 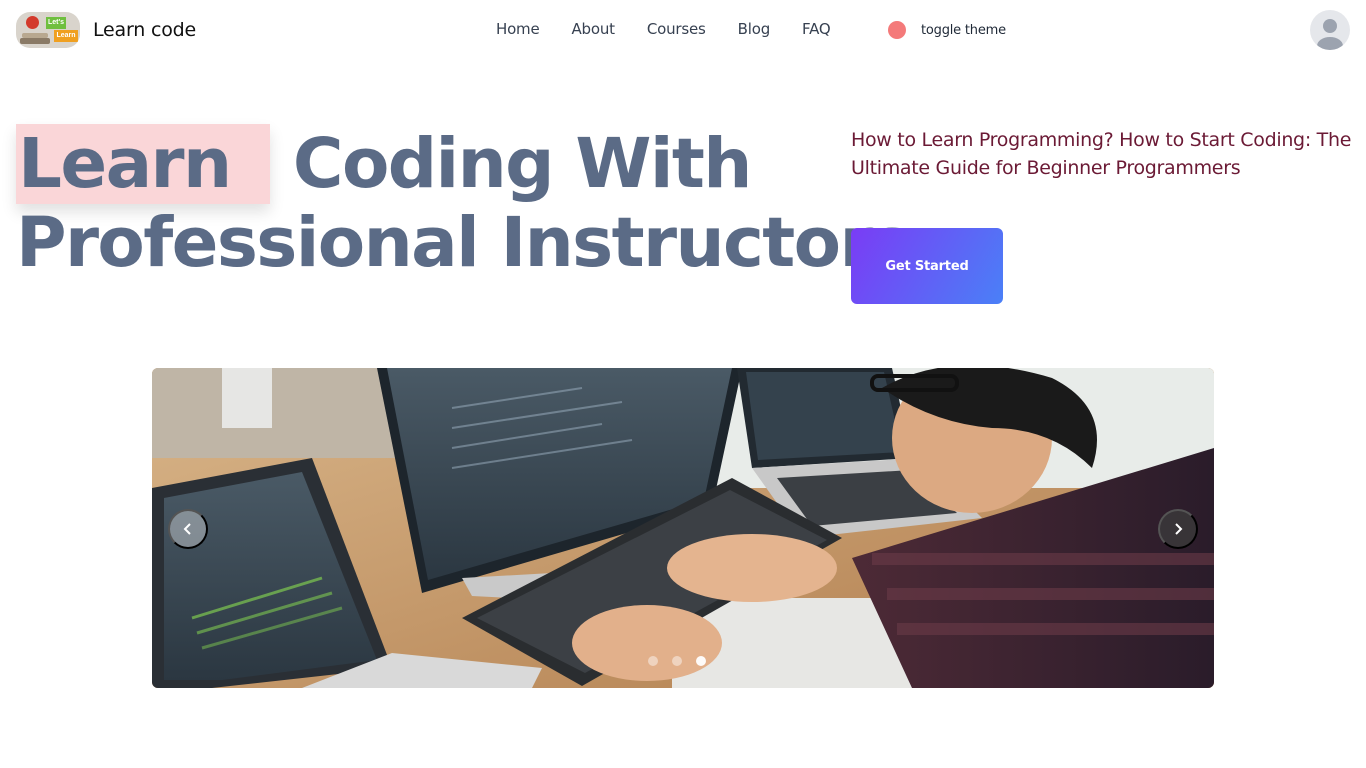 I want to click on nav-link-blog: Blog, so click(x=754, y=29).